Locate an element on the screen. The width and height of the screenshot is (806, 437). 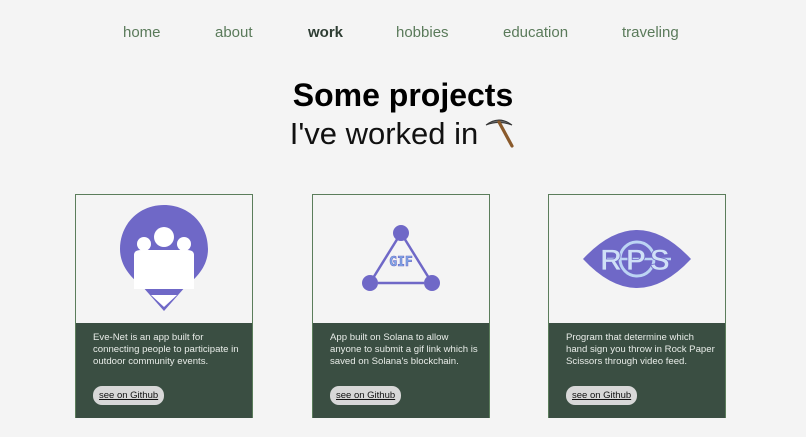
nav-work: work is located at coordinates (325, 32).